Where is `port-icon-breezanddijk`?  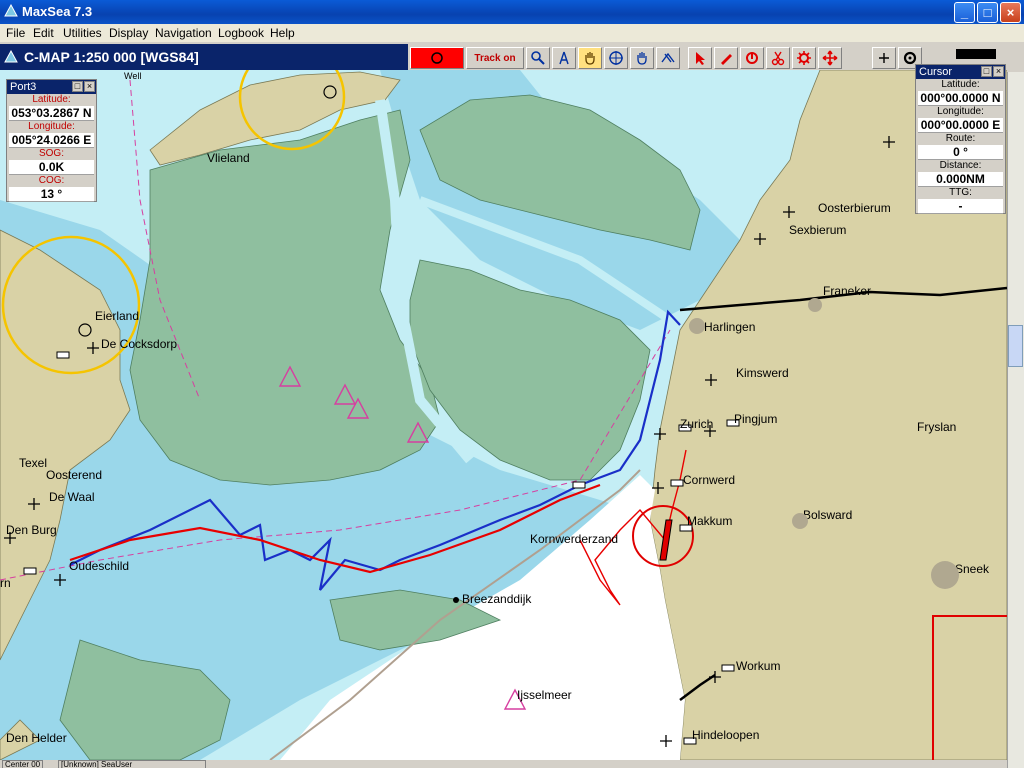
port-icon-breezanddijk is located at coordinates (456, 600).